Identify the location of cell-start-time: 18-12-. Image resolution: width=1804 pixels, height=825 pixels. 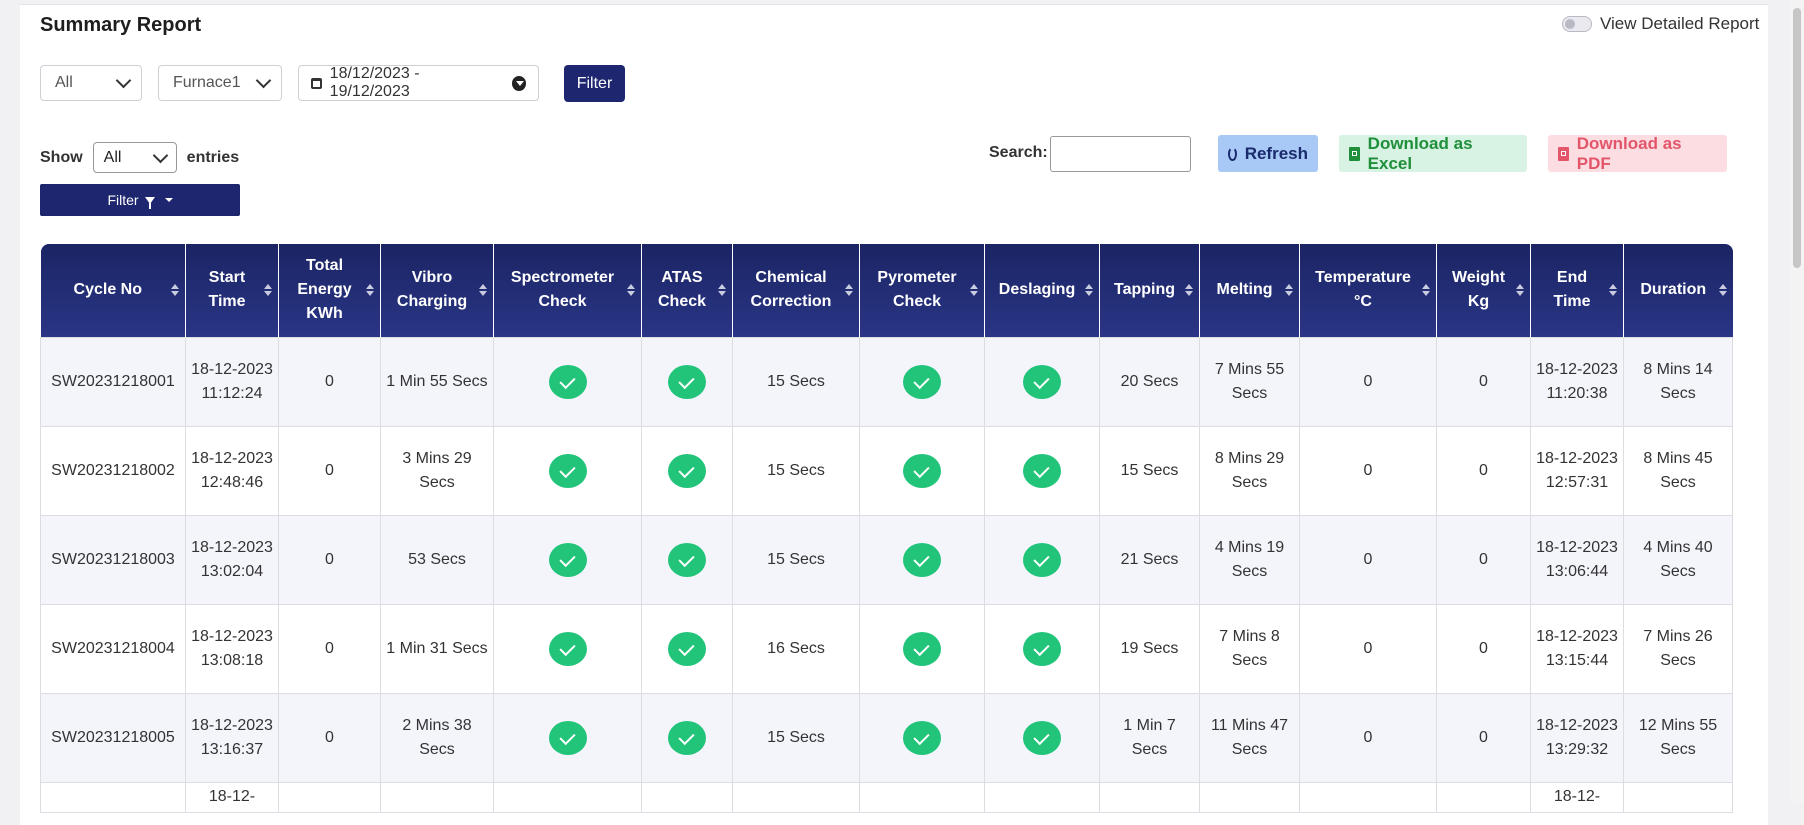
(232, 797).